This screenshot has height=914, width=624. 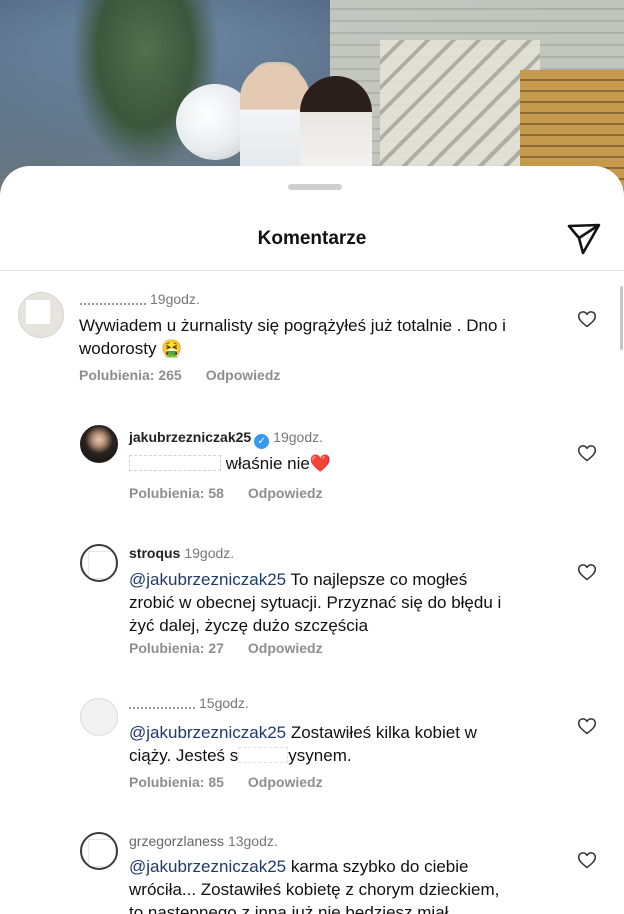 What do you see at coordinates (263, 755) in the screenshot?
I see `redacted-word` at bounding box center [263, 755].